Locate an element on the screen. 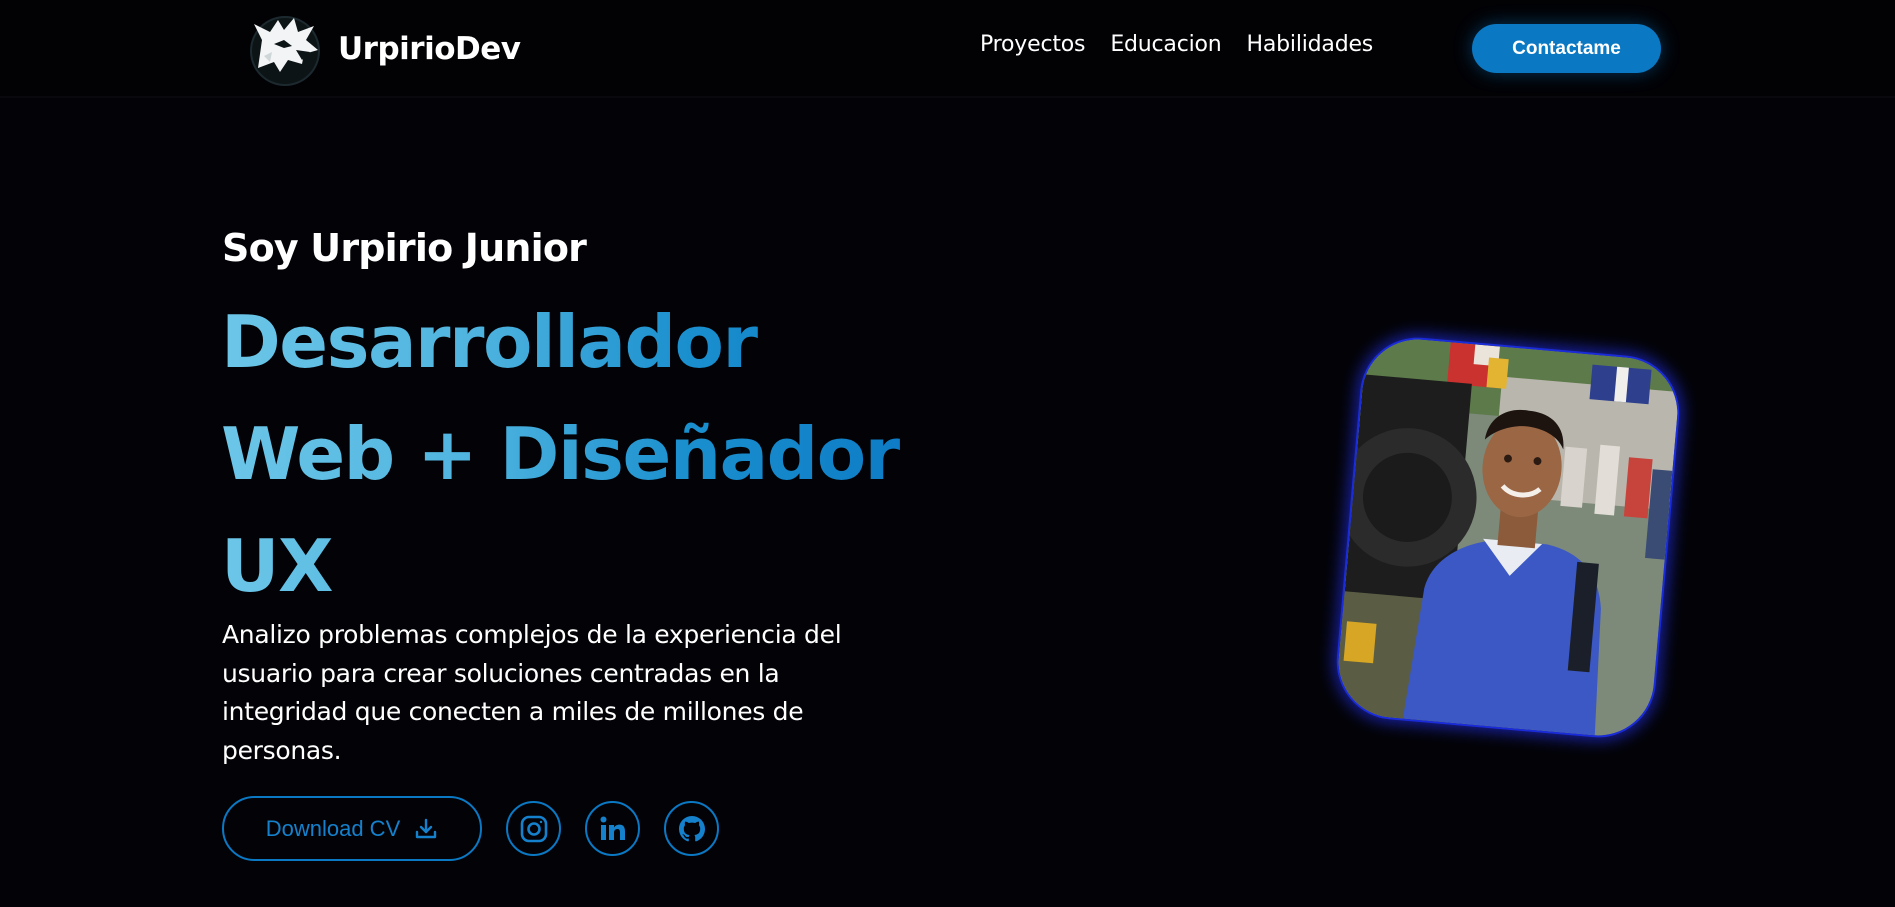 Image resolution: width=1895 pixels, height=907 pixels. nav-link-educacion: Educacion is located at coordinates (1165, 44).